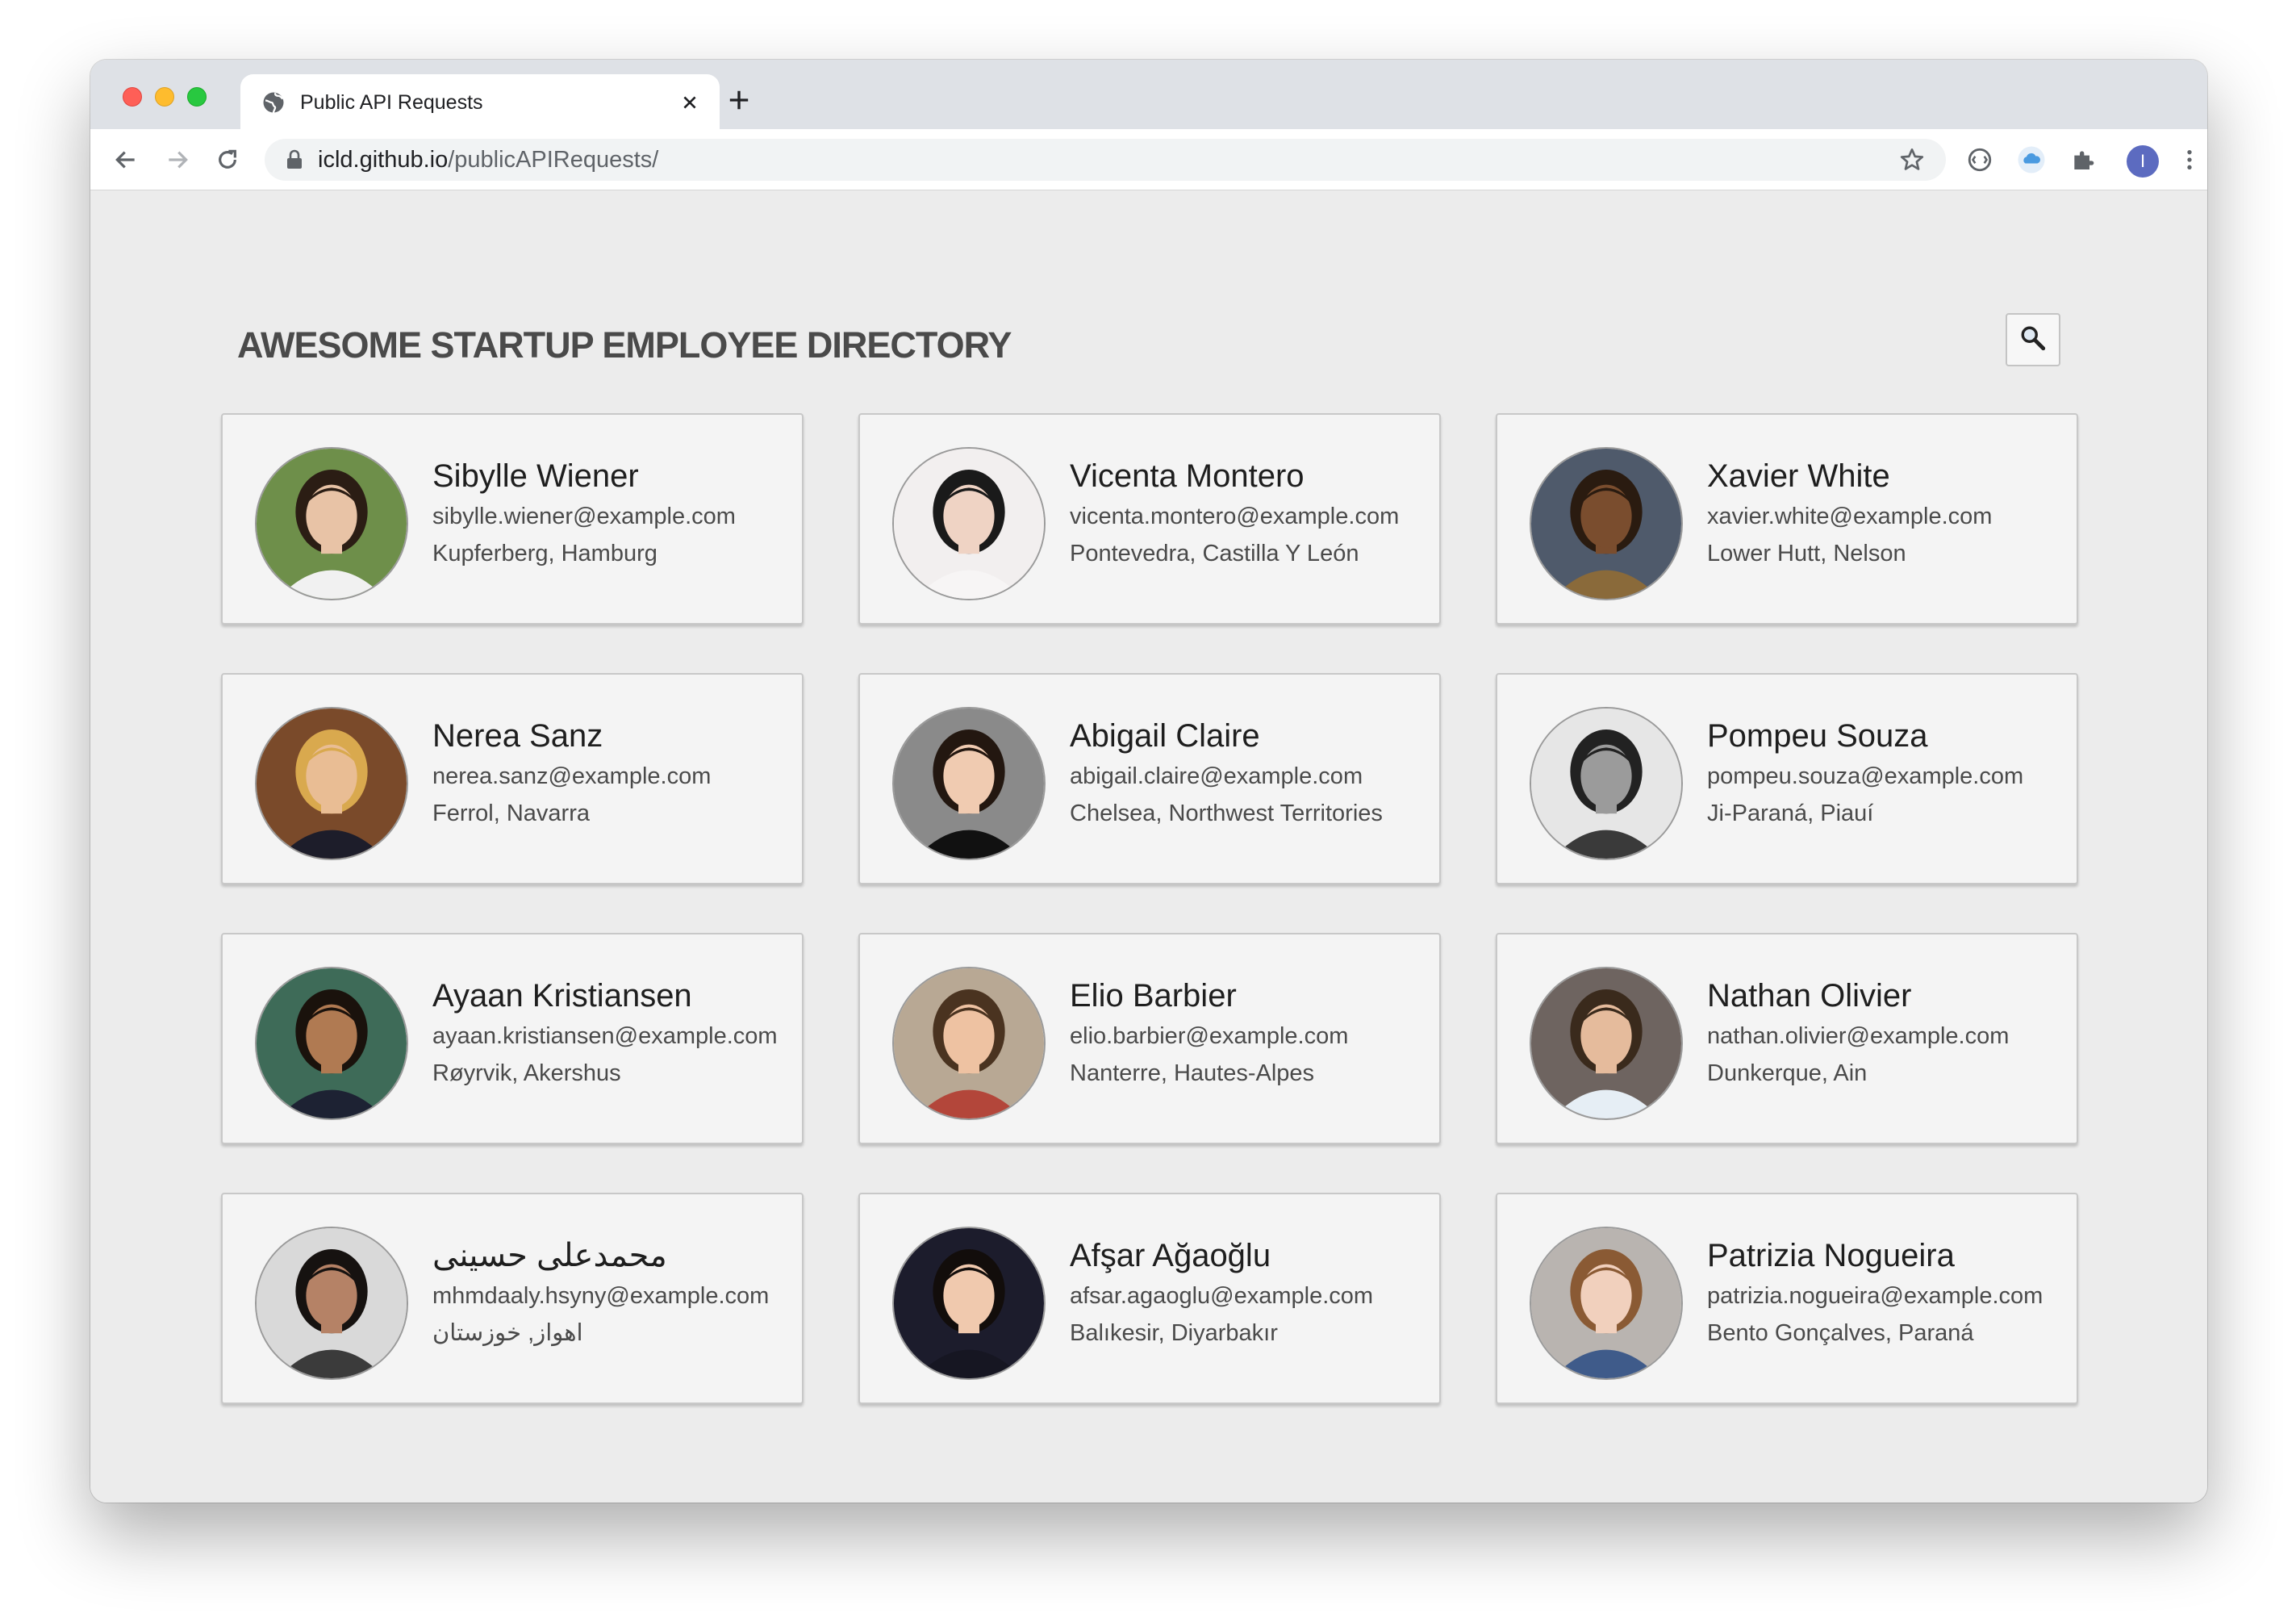 This screenshot has width=2296, height=1622. Describe the element at coordinates (1798, 476) in the screenshot. I see `employee-name: Xavier White` at that location.